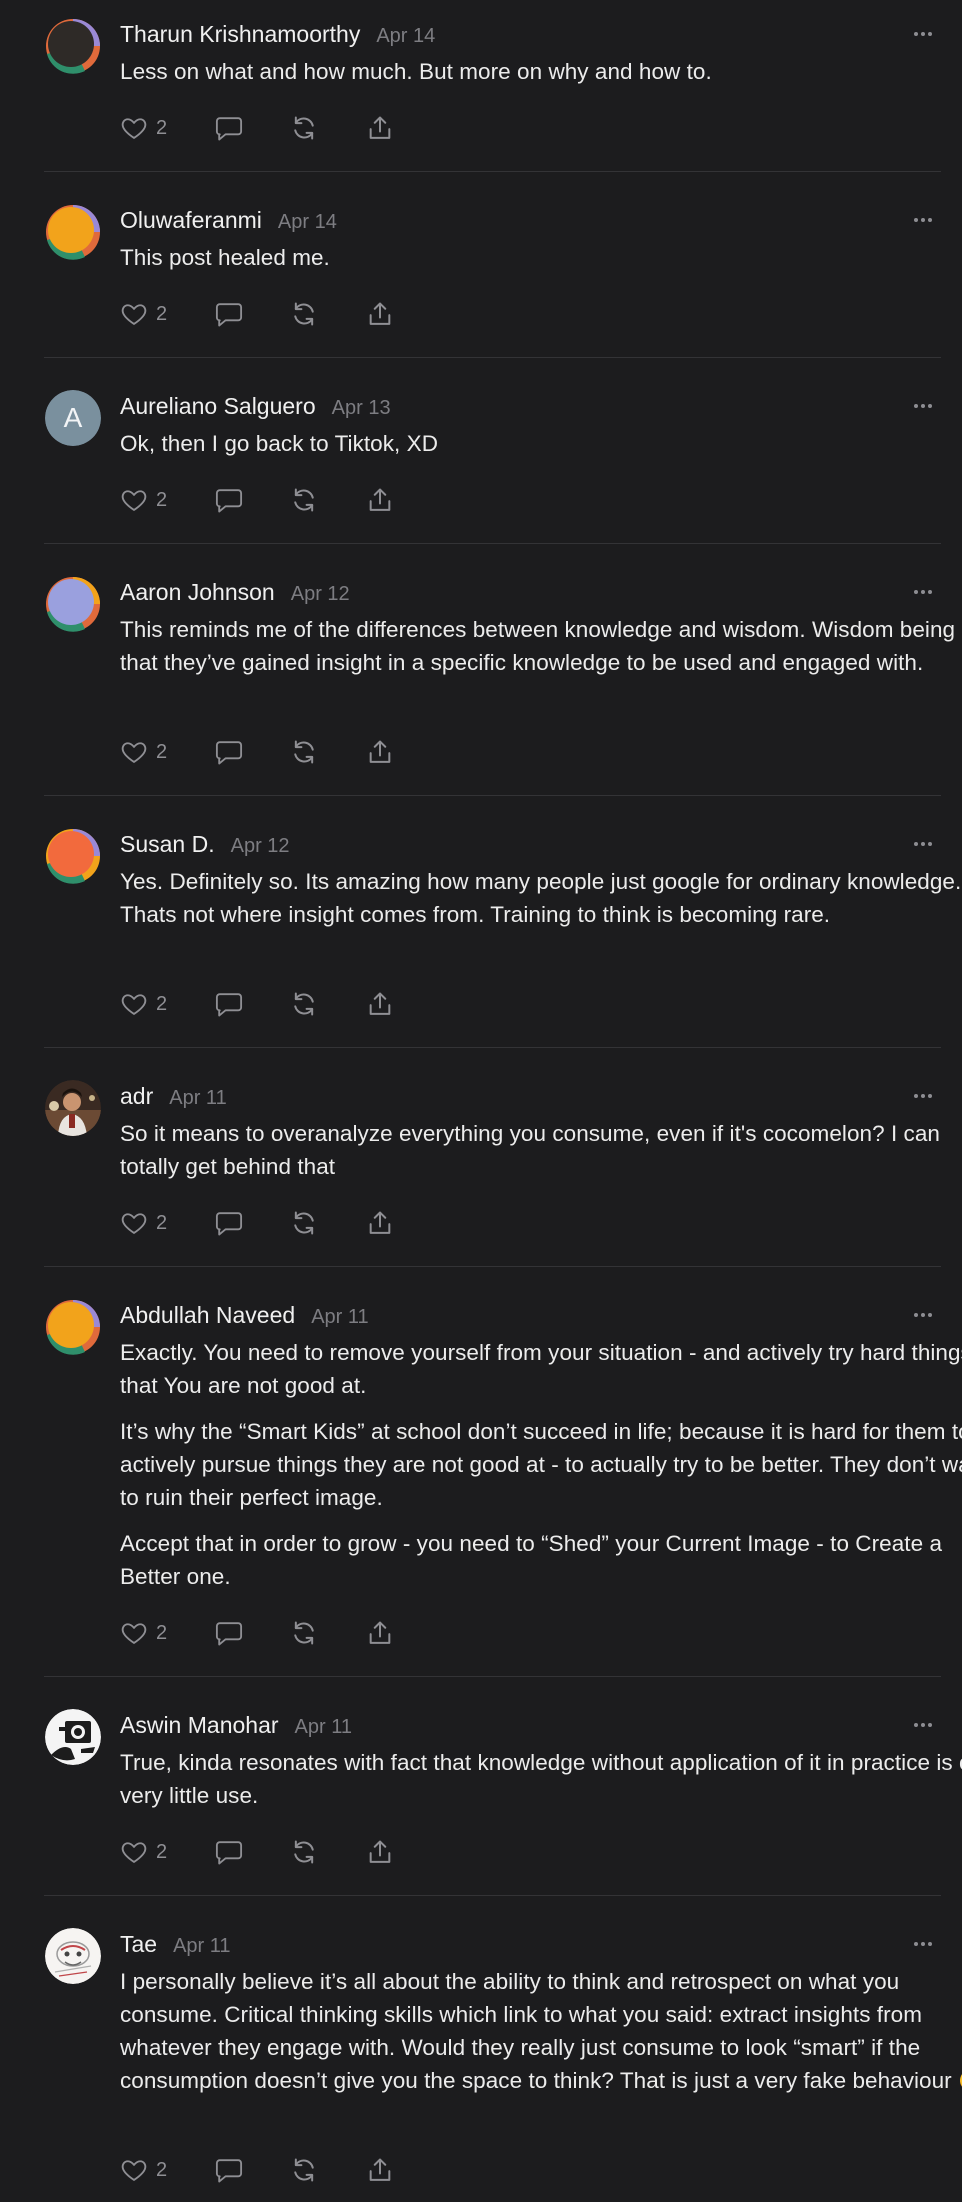  What do you see at coordinates (207, 1315) in the screenshot?
I see `author-name: Abdullah Naveed` at bounding box center [207, 1315].